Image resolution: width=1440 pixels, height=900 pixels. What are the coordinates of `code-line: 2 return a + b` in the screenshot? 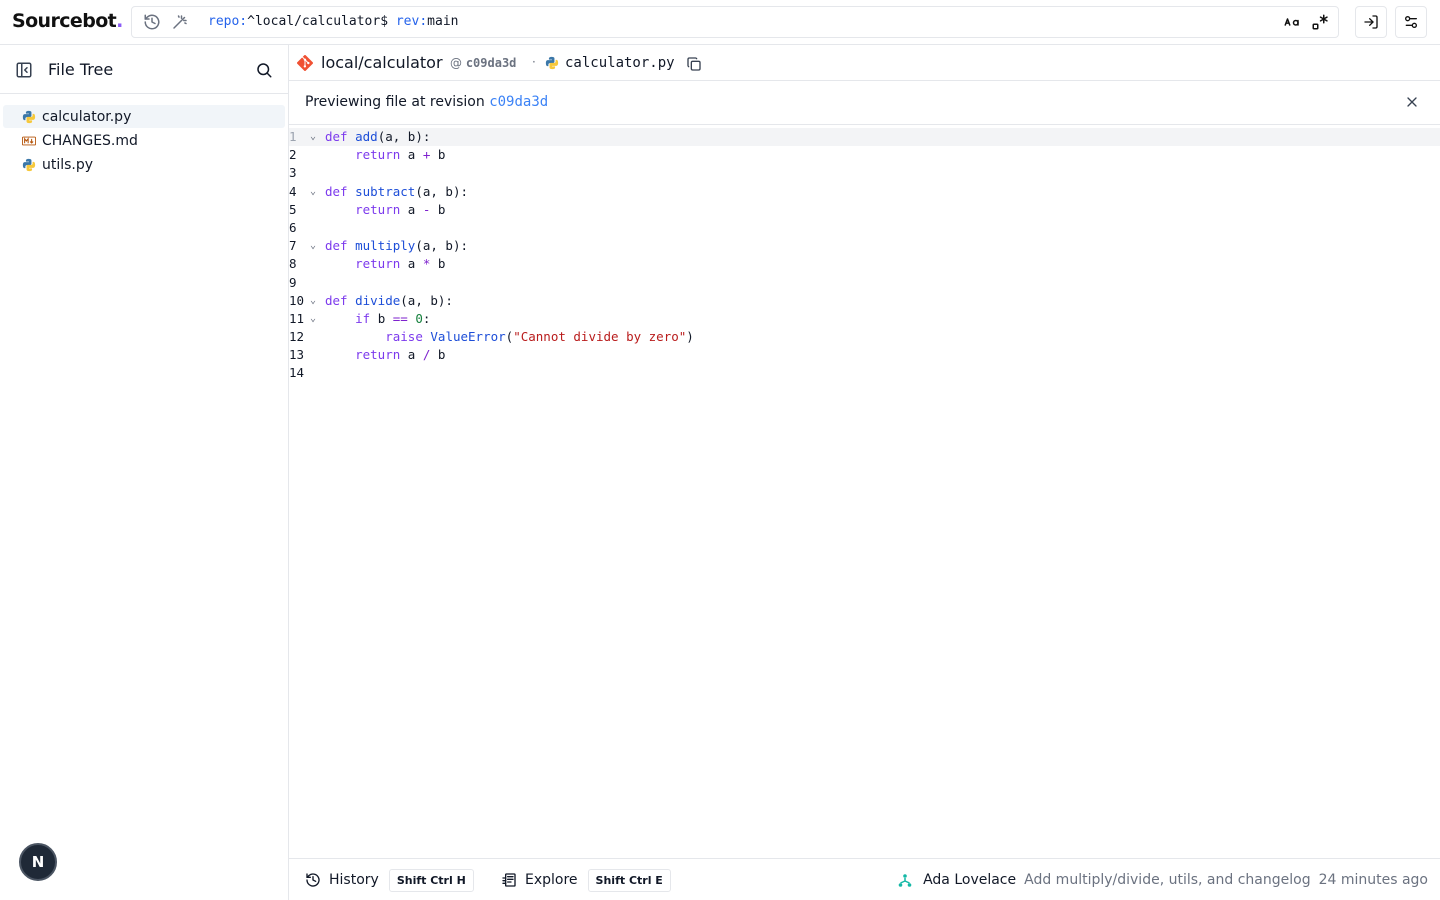 It's located at (367, 154).